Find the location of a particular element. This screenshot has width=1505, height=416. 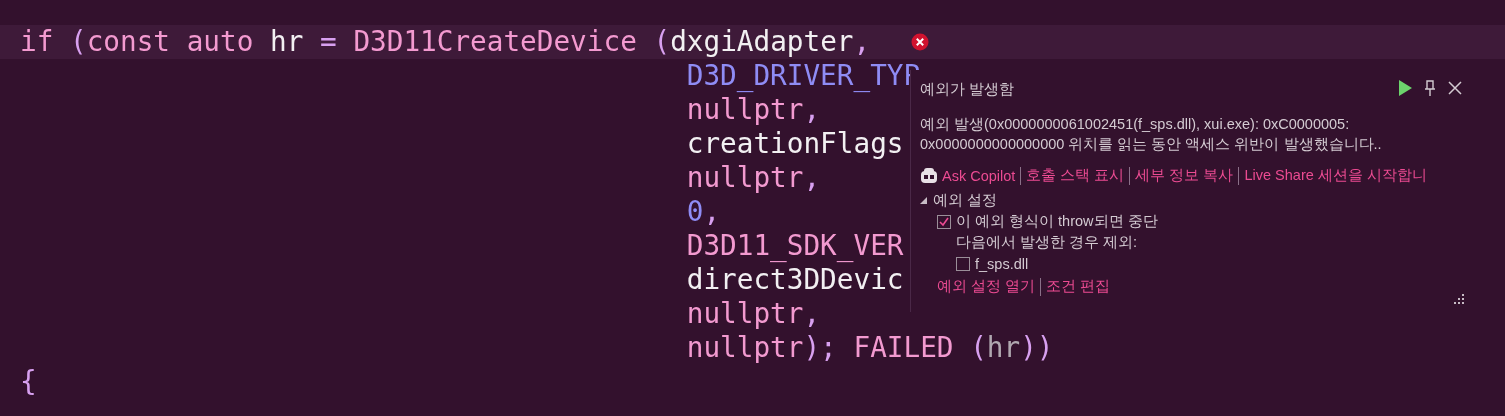

settings-link: 예외 설정 열기 is located at coordinates (986, 286).